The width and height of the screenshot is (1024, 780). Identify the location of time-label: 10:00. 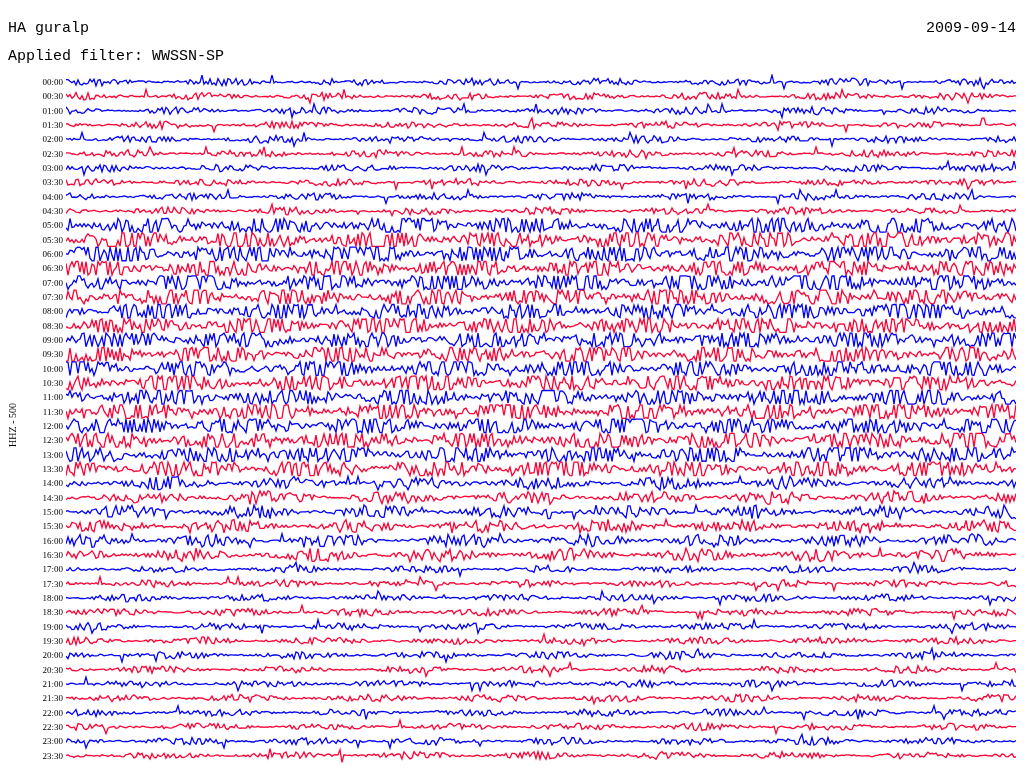
(52, 368).